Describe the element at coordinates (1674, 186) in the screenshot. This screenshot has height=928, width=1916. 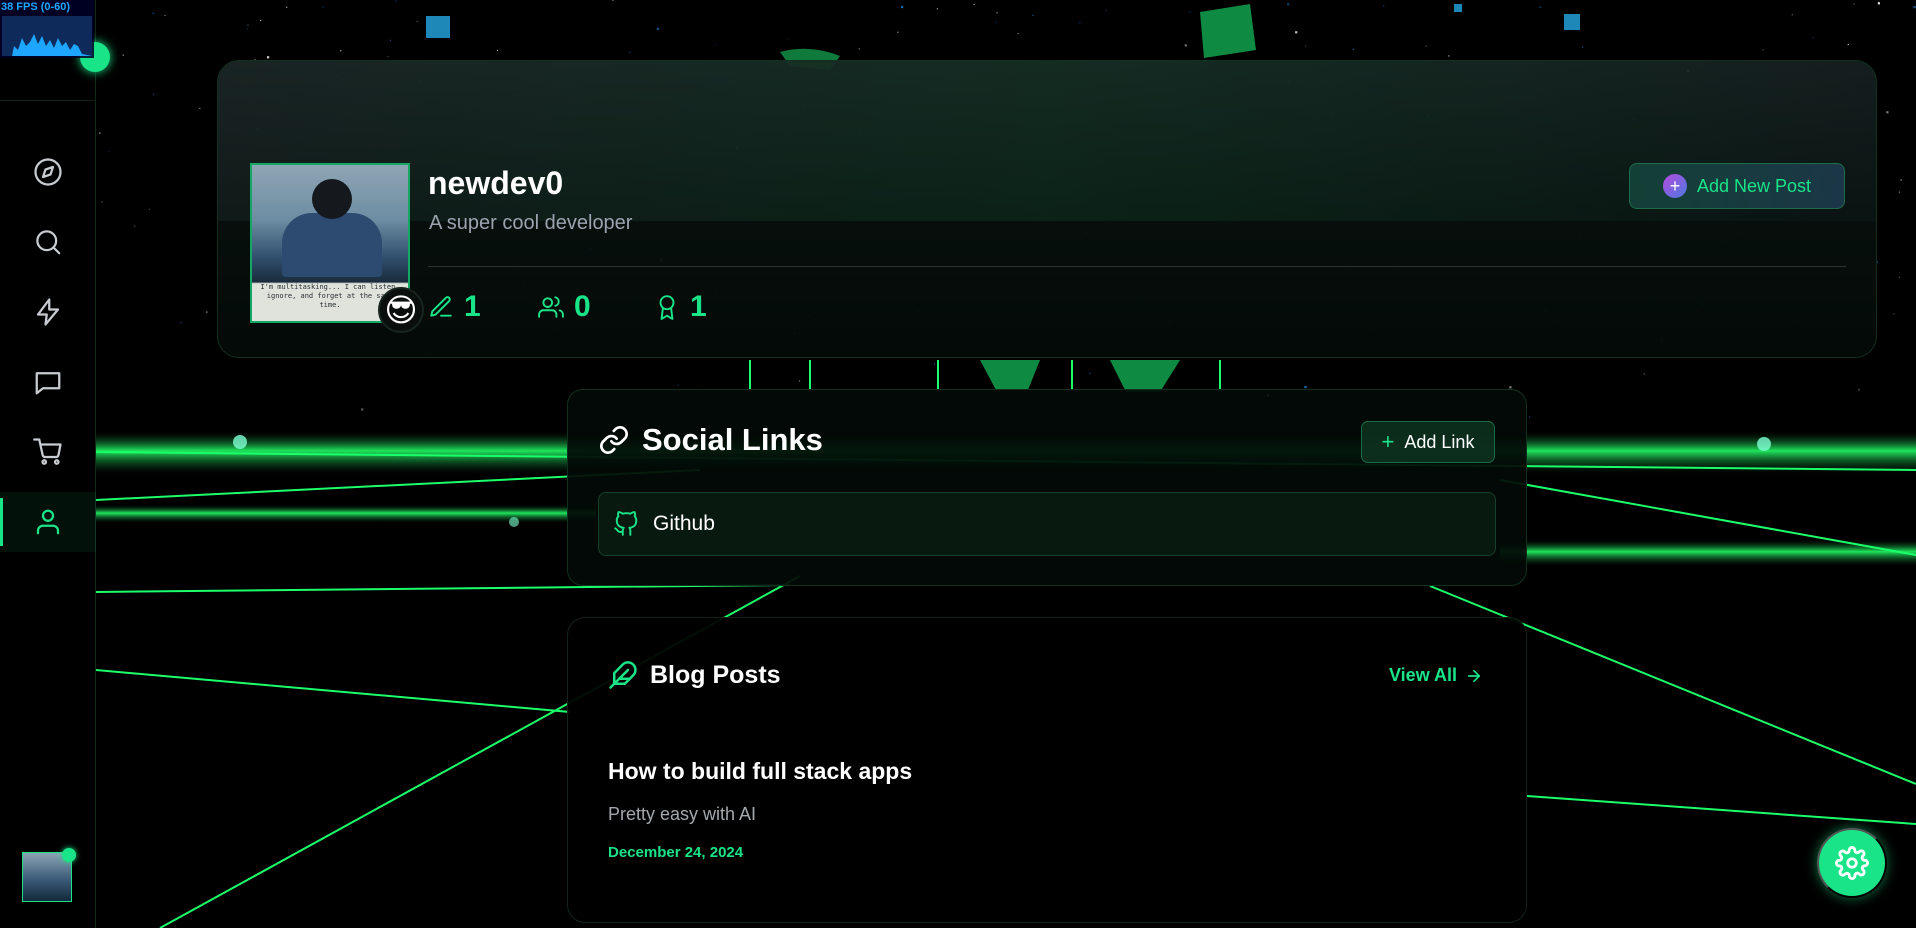
I see `plus-icon: +` at that location.